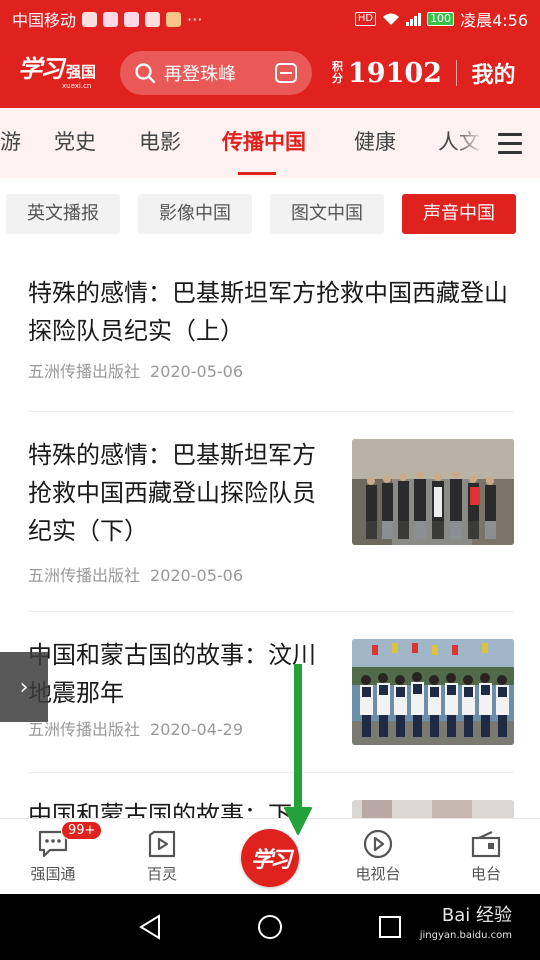 Image resolution: width=540 pixels, height=960 pixels. I want to click on battery-icon: 100, so click(441, 19).